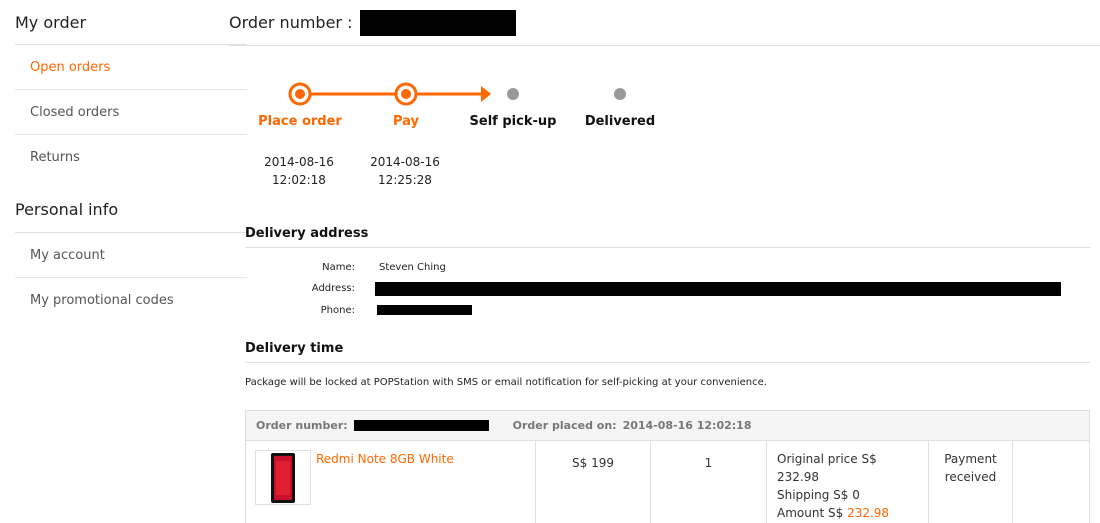 This screenshot has height=523, width=1100. What do you see at coordinates (302, 425) in the screenshot?
I see `order-number-label-small: Order number:` at bounding box center [302, 425].